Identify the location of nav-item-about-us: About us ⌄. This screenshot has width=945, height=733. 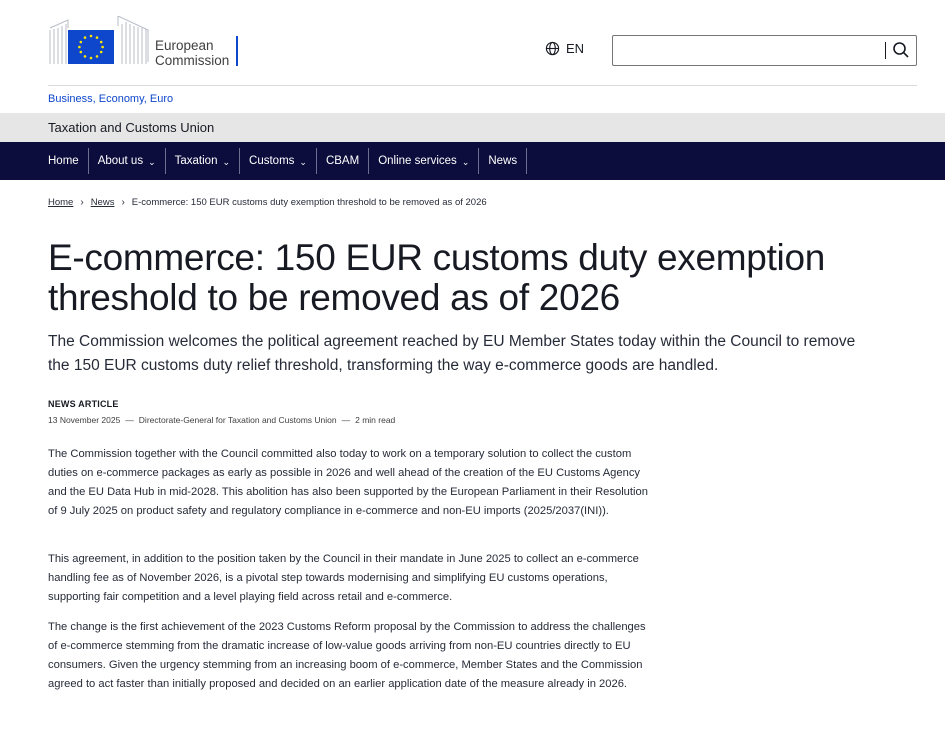
(127, 161).